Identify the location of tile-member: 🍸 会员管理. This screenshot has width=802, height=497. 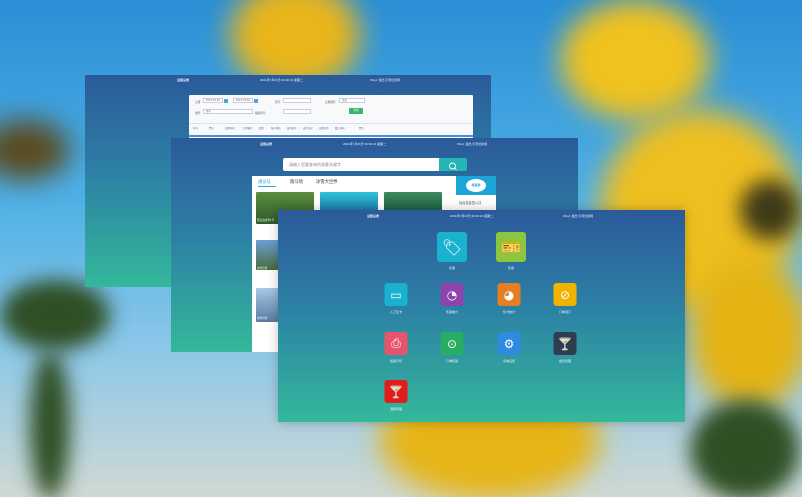
(565, 357).